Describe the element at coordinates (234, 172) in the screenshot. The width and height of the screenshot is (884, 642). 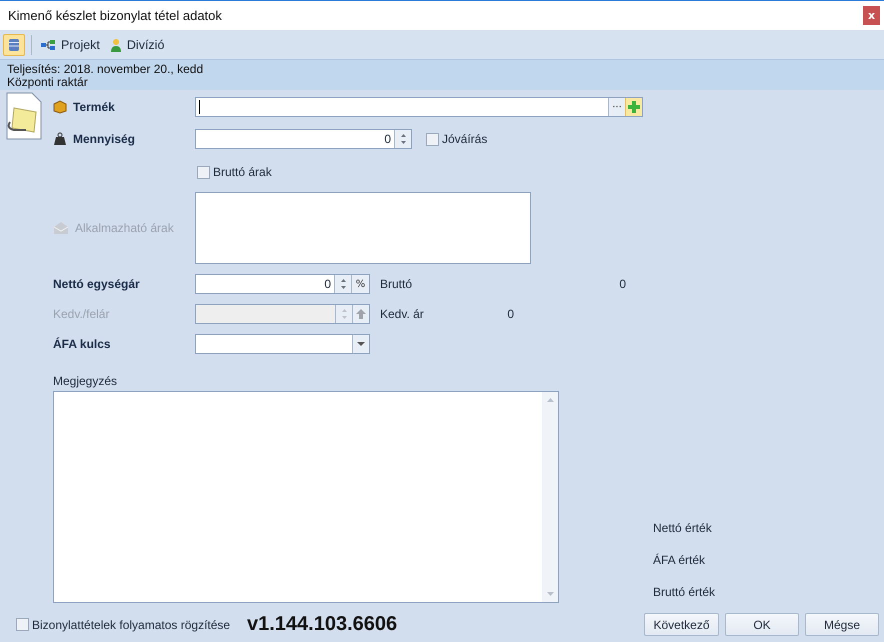
I see `gross-prices-checkbox: Bruttó árak` at that location.